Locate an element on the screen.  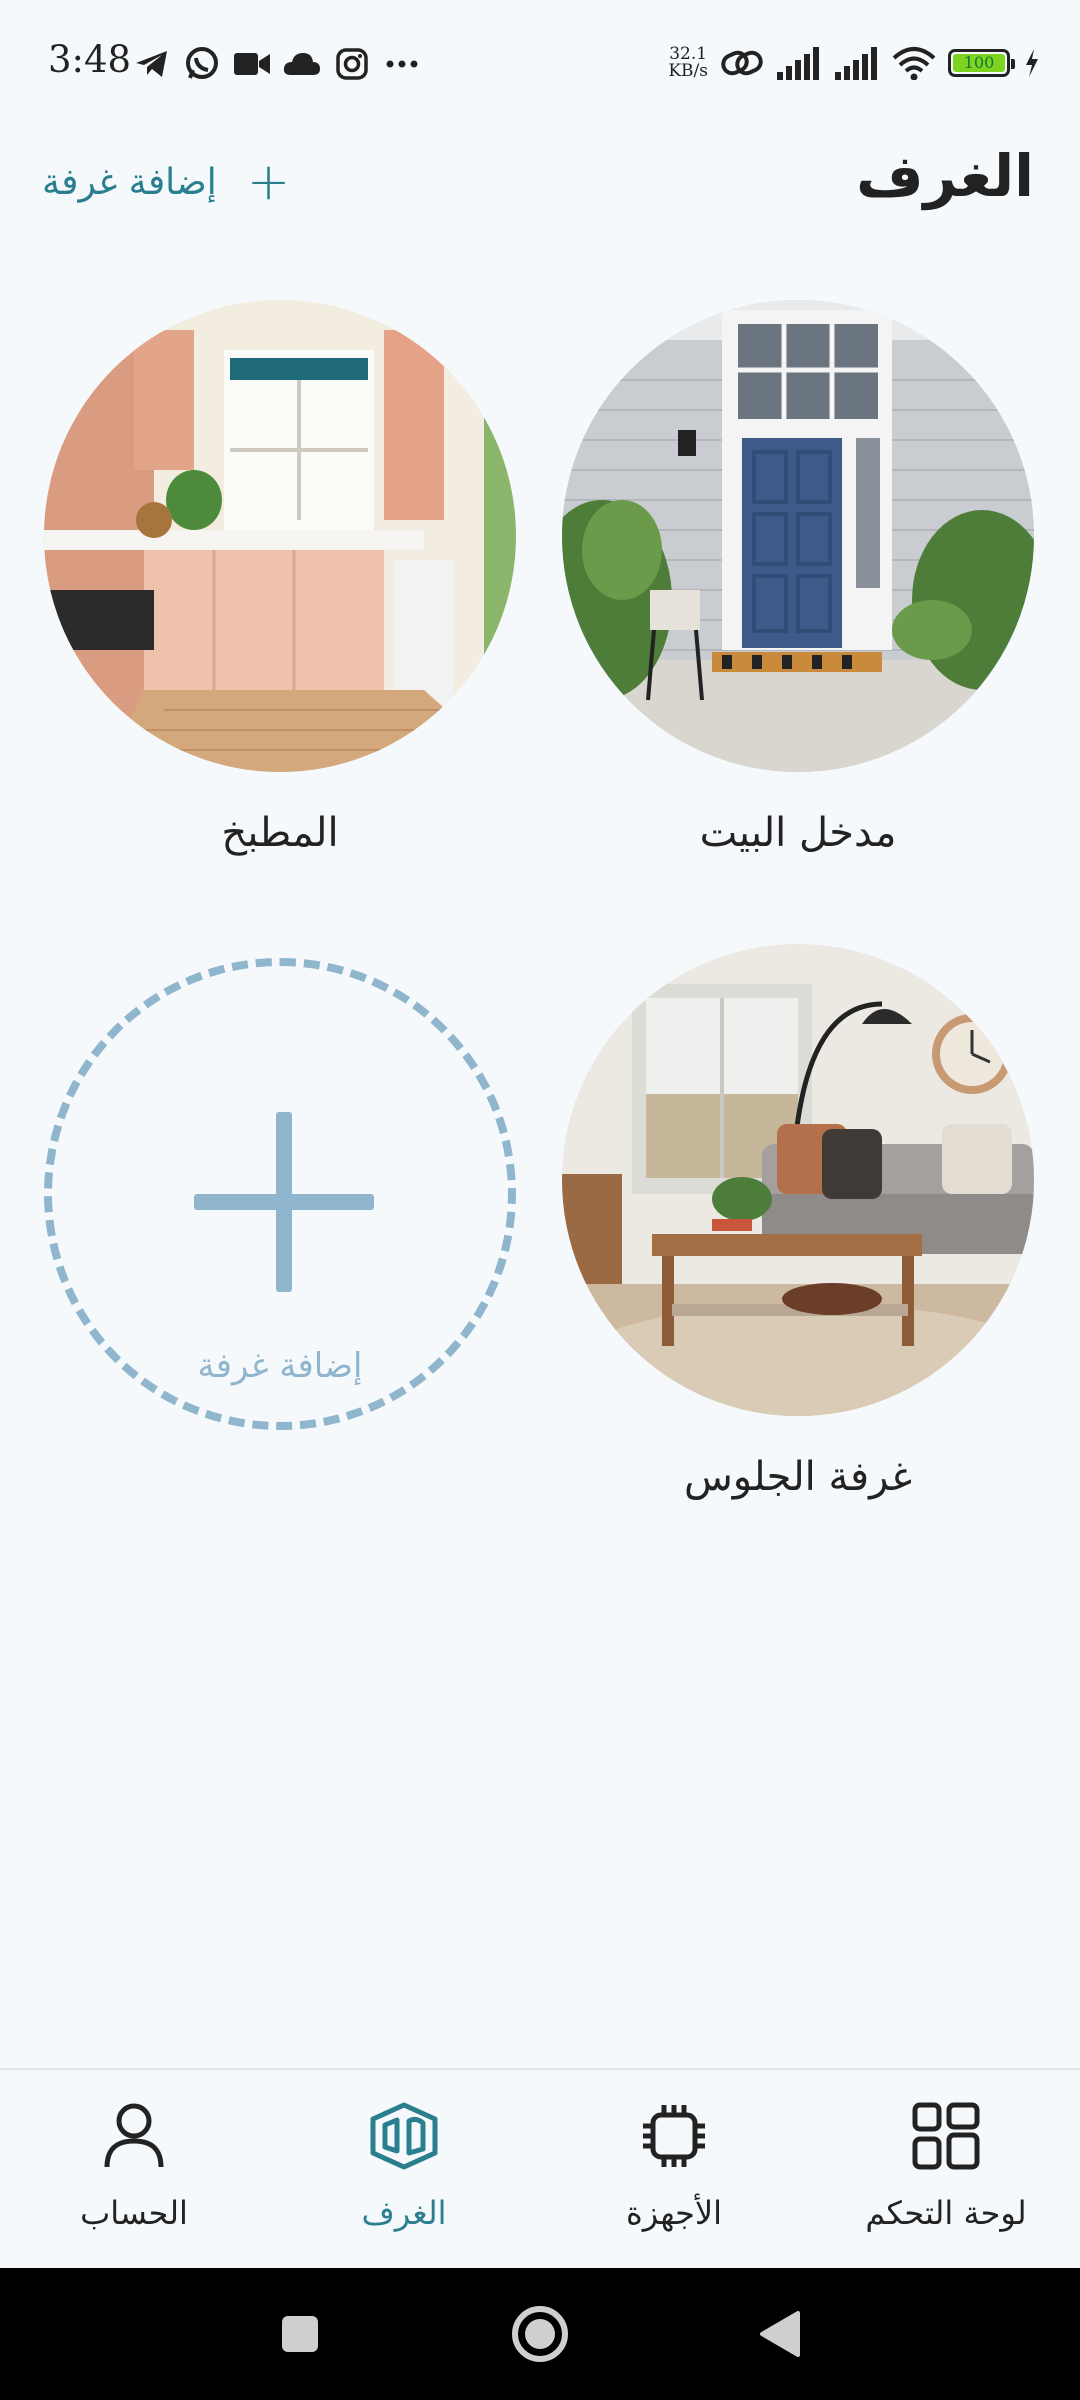
page-title: الغرف is located at coordinates (945, 176).